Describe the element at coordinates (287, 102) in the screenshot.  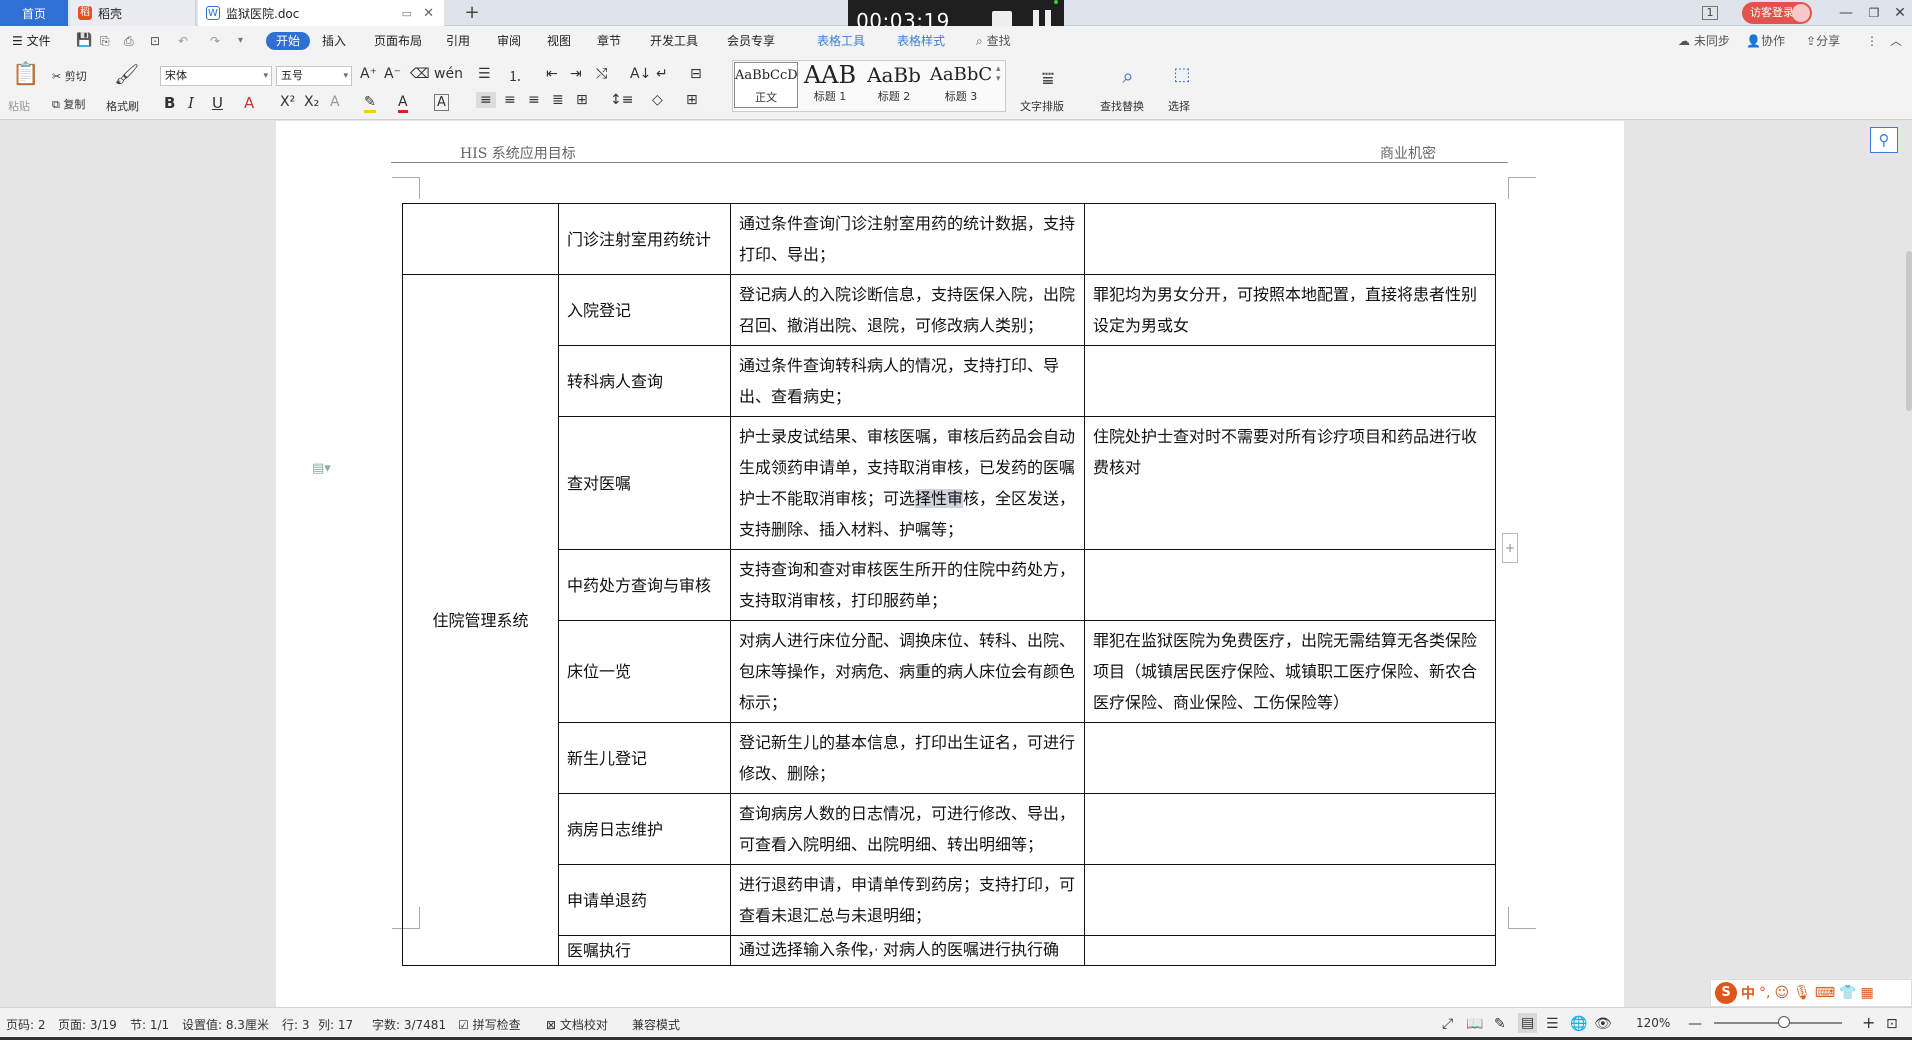
I see `superscript-icon: X²` at that location.